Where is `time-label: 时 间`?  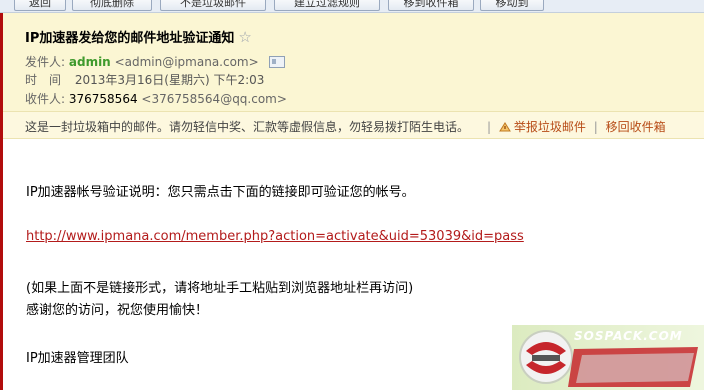
time-label: 时 间 is located at coordinates (43, 80).